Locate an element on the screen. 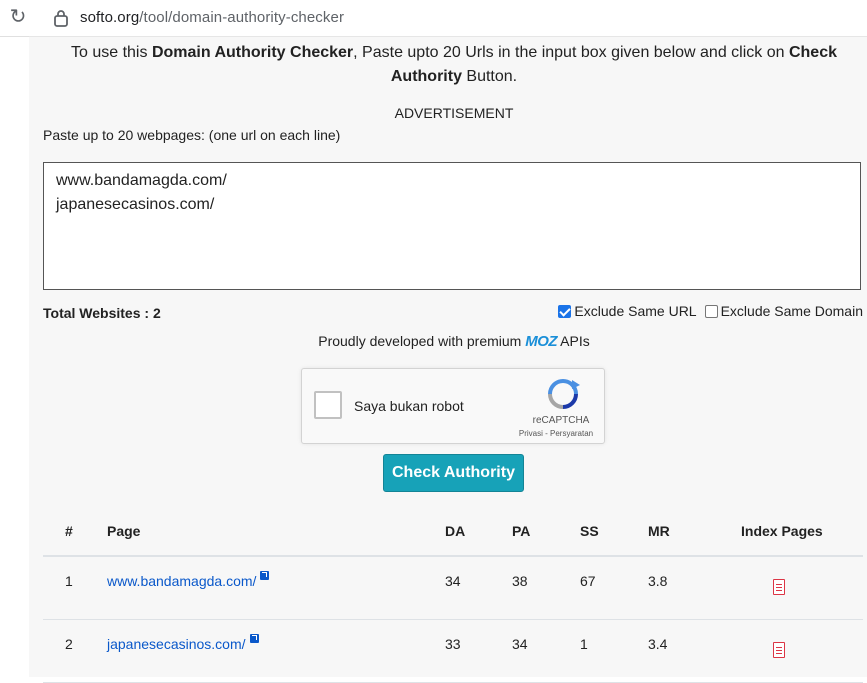 The width and height of the screenshot is (867, 683). exclude-same-url-option: Exclude Same URL is located at coordinates (627, 311).